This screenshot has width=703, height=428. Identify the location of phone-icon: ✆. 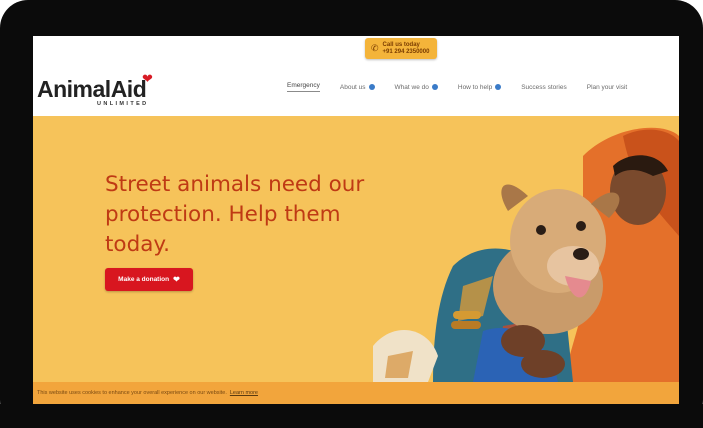
(375, 48).